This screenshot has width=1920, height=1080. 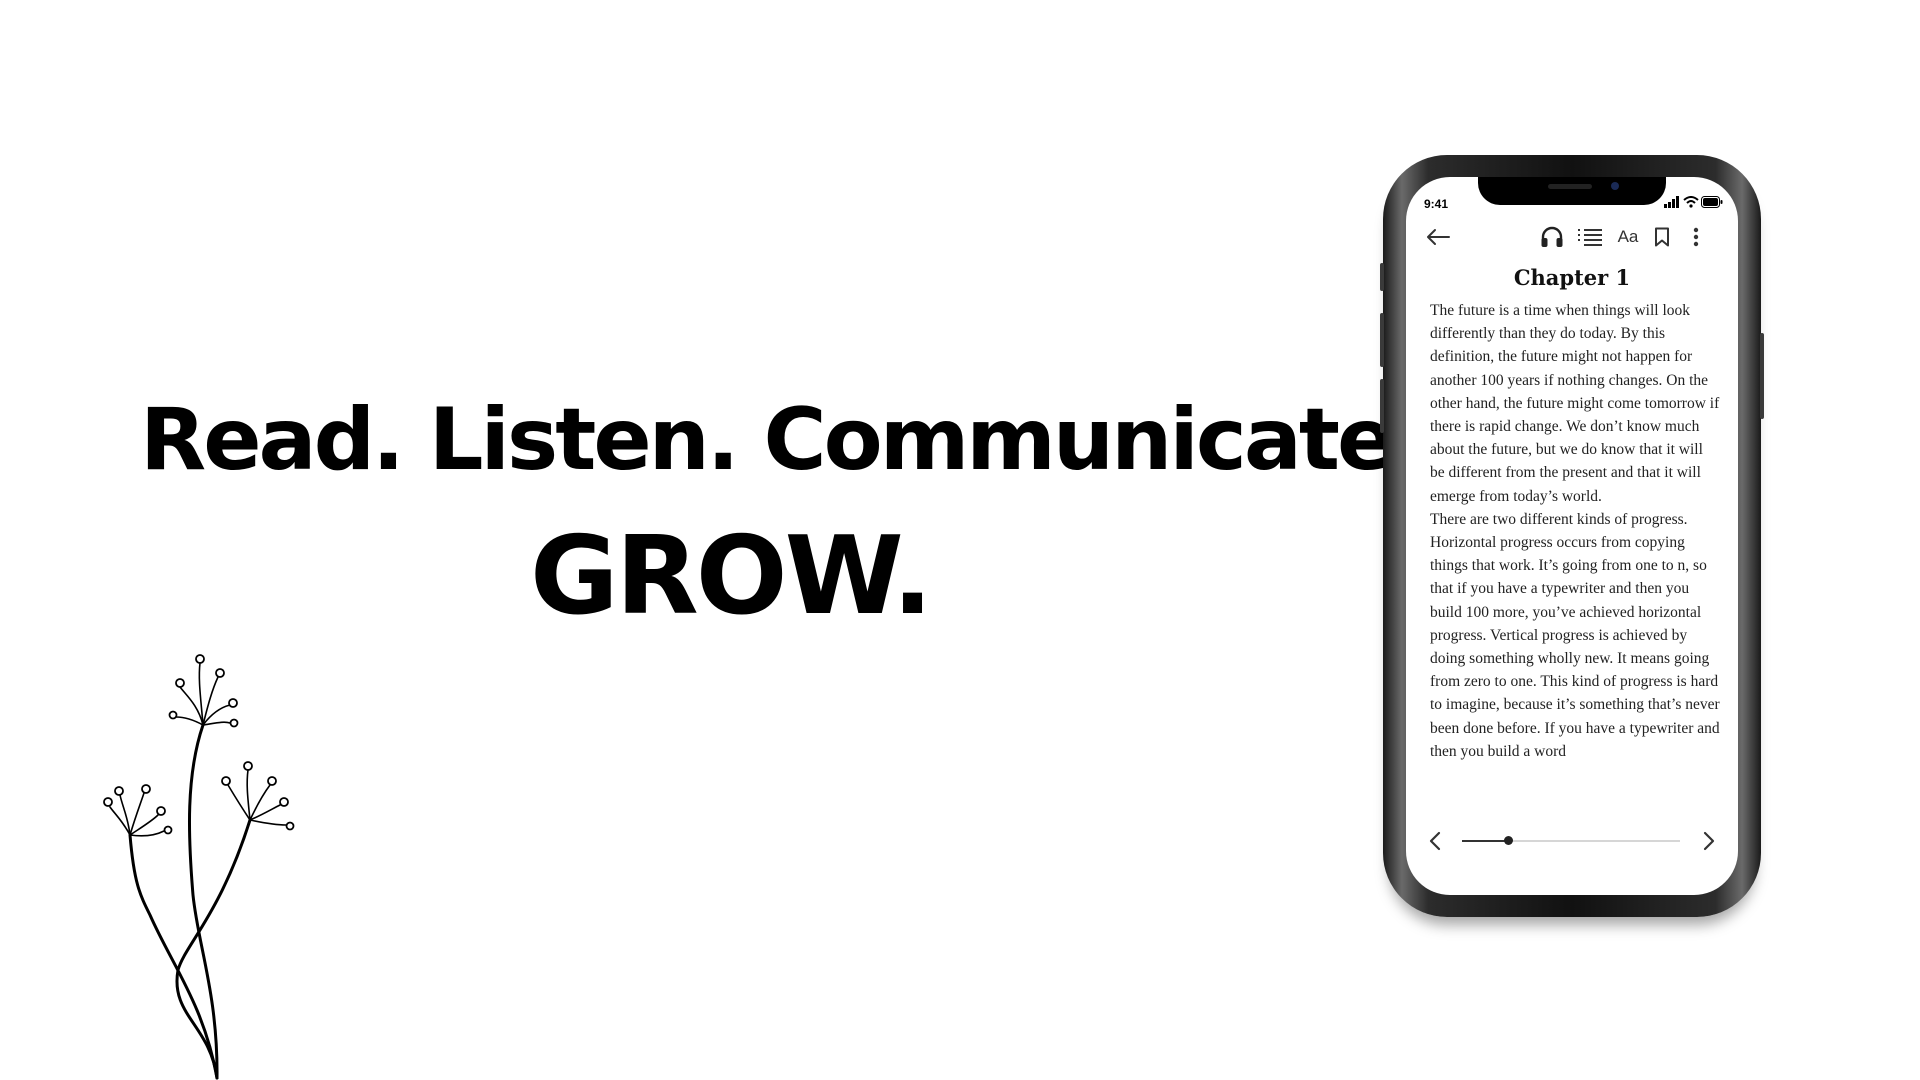 What do you see at coordinates (1382, 340) in the screenshot?
I see `phone-volume-up` at bounding box center [1382, 340].